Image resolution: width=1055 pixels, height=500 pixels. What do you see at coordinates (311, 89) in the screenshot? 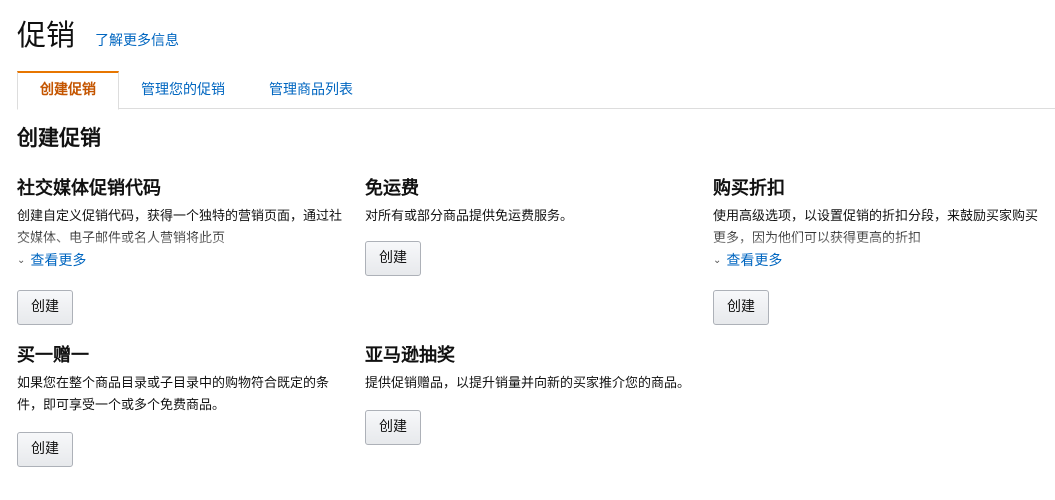
I see `tab-manage-product-lists: 管理商品列表` at bounding box center [311, 89].